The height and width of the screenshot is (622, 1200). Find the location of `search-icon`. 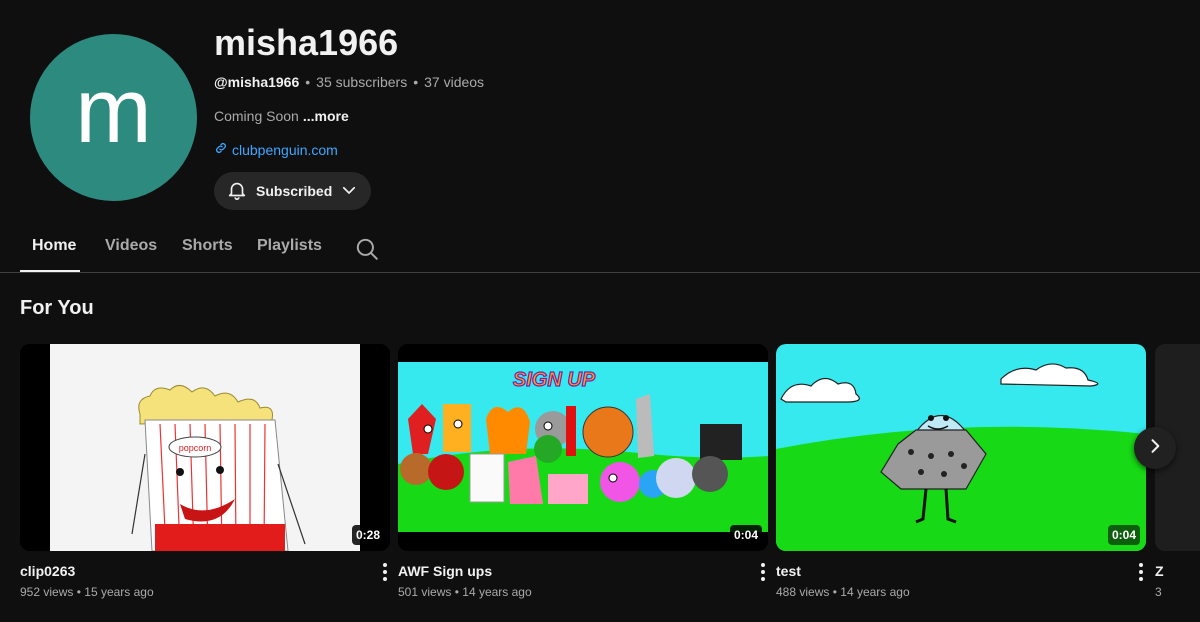

search-icon is located at coordinates (367, 251).